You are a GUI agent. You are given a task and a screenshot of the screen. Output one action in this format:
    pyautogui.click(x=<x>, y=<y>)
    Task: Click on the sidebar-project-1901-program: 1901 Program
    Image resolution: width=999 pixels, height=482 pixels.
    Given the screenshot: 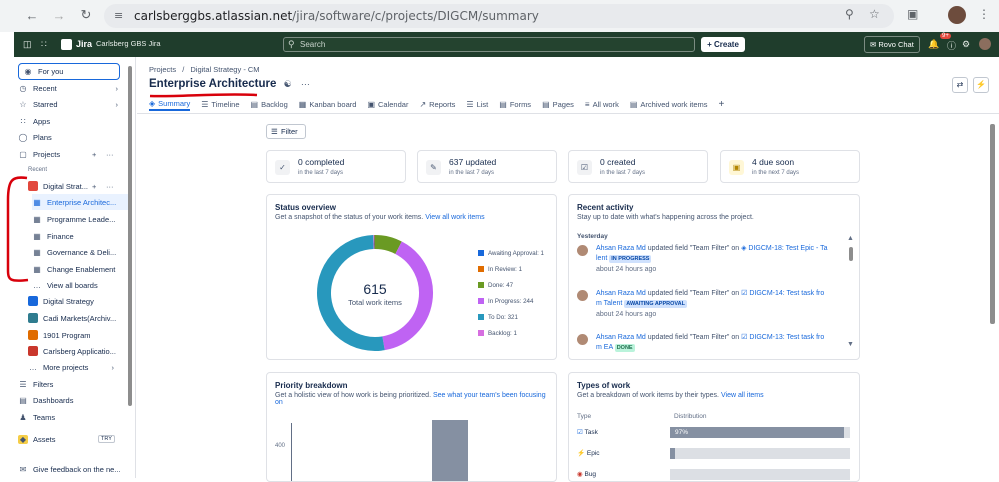 What is the action you would take?
    pyautogui.click(x=59, y=335)
    